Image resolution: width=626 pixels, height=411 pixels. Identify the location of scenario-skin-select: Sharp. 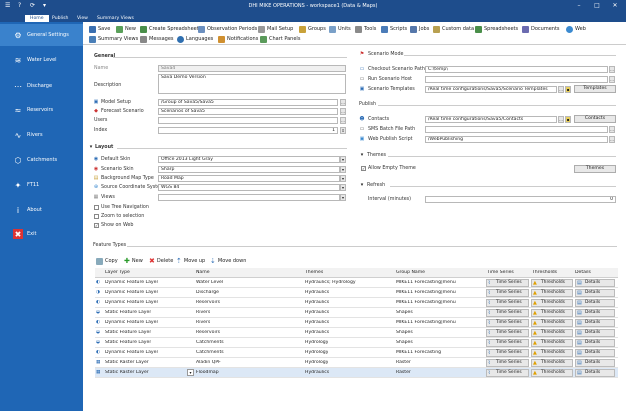
(249, 169).